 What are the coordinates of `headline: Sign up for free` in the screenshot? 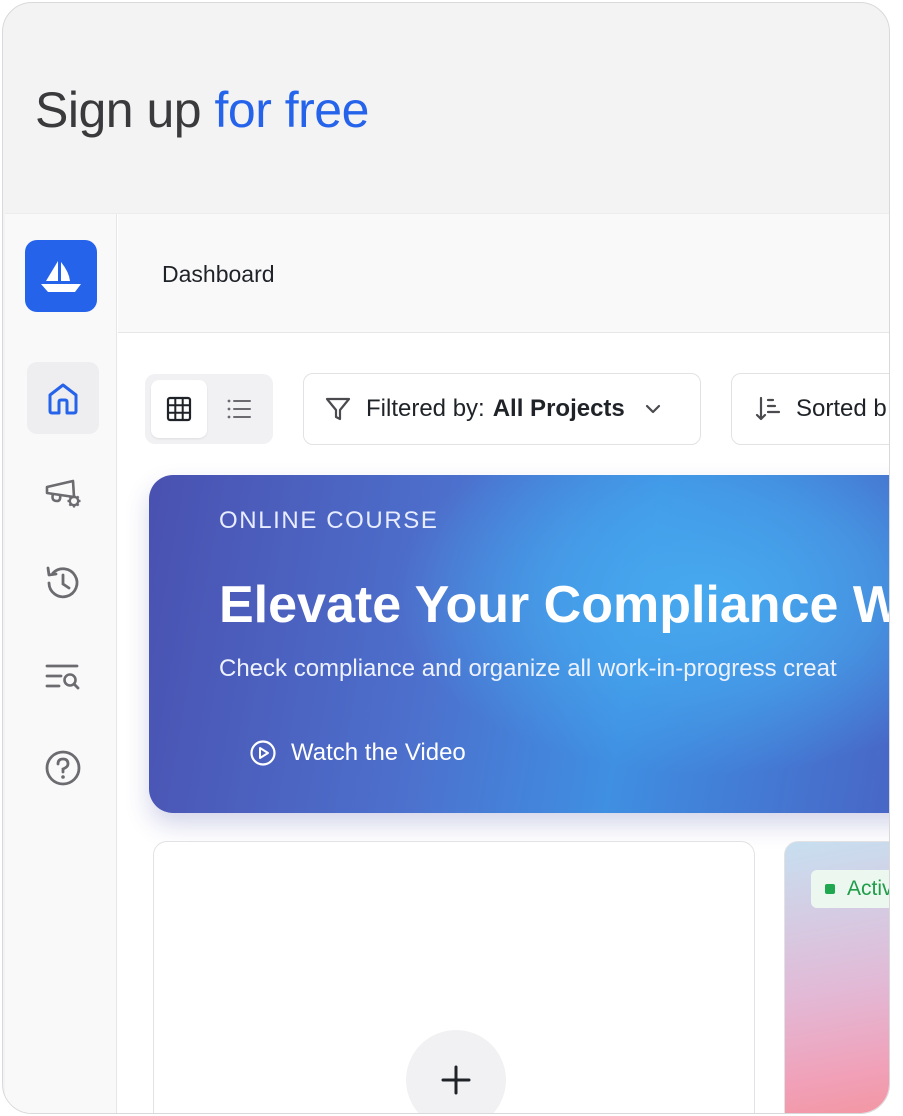 It's located at (202, 110).